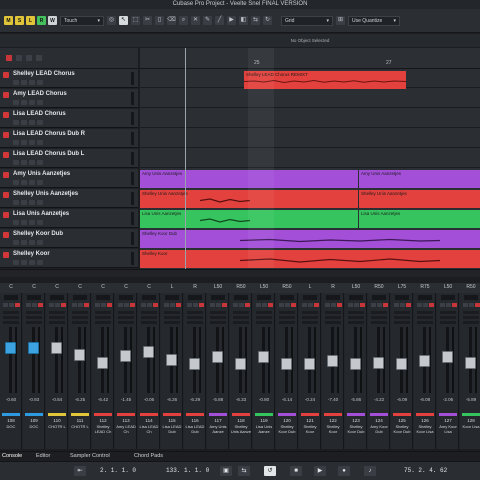 This screenshot has height=480, width=480. I want to click on lock-icon: ▣, so click(226, 471).